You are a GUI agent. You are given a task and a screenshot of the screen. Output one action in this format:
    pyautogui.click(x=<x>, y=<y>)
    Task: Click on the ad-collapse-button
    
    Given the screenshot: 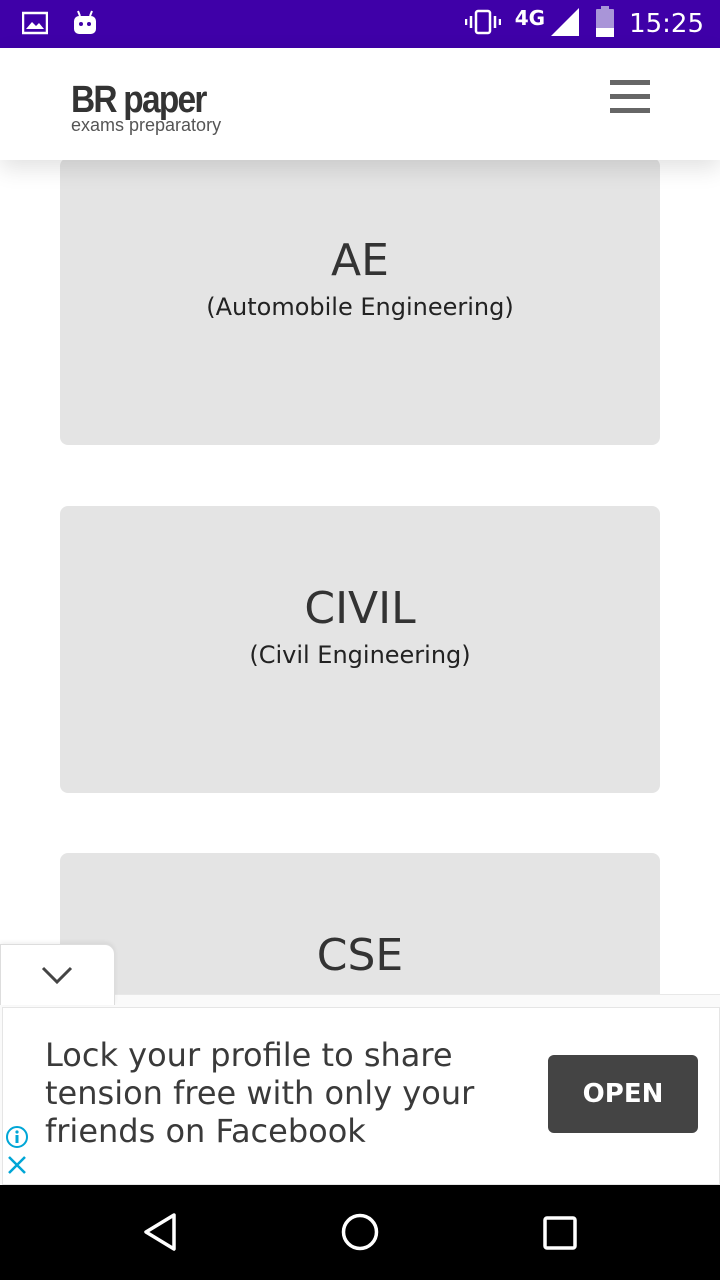 What is the action you would take?
    pyautogui.click(x=57, y=974)
    